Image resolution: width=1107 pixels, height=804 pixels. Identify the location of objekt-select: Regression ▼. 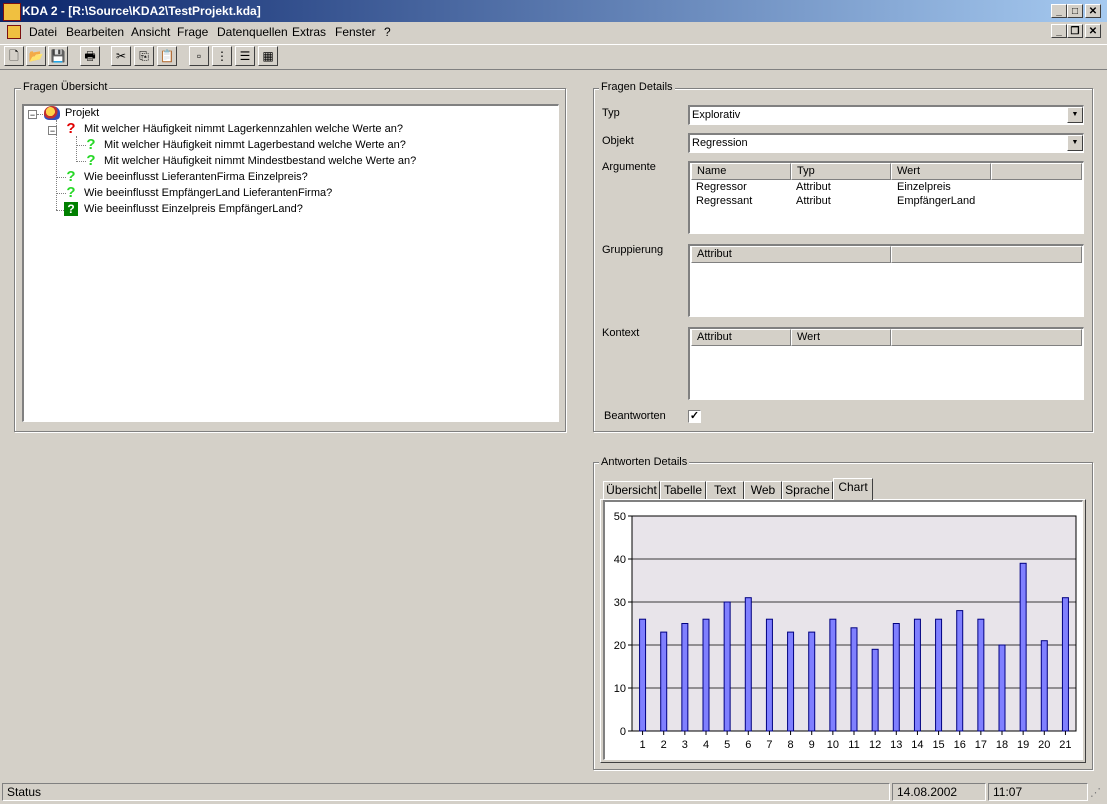
(886, 143).